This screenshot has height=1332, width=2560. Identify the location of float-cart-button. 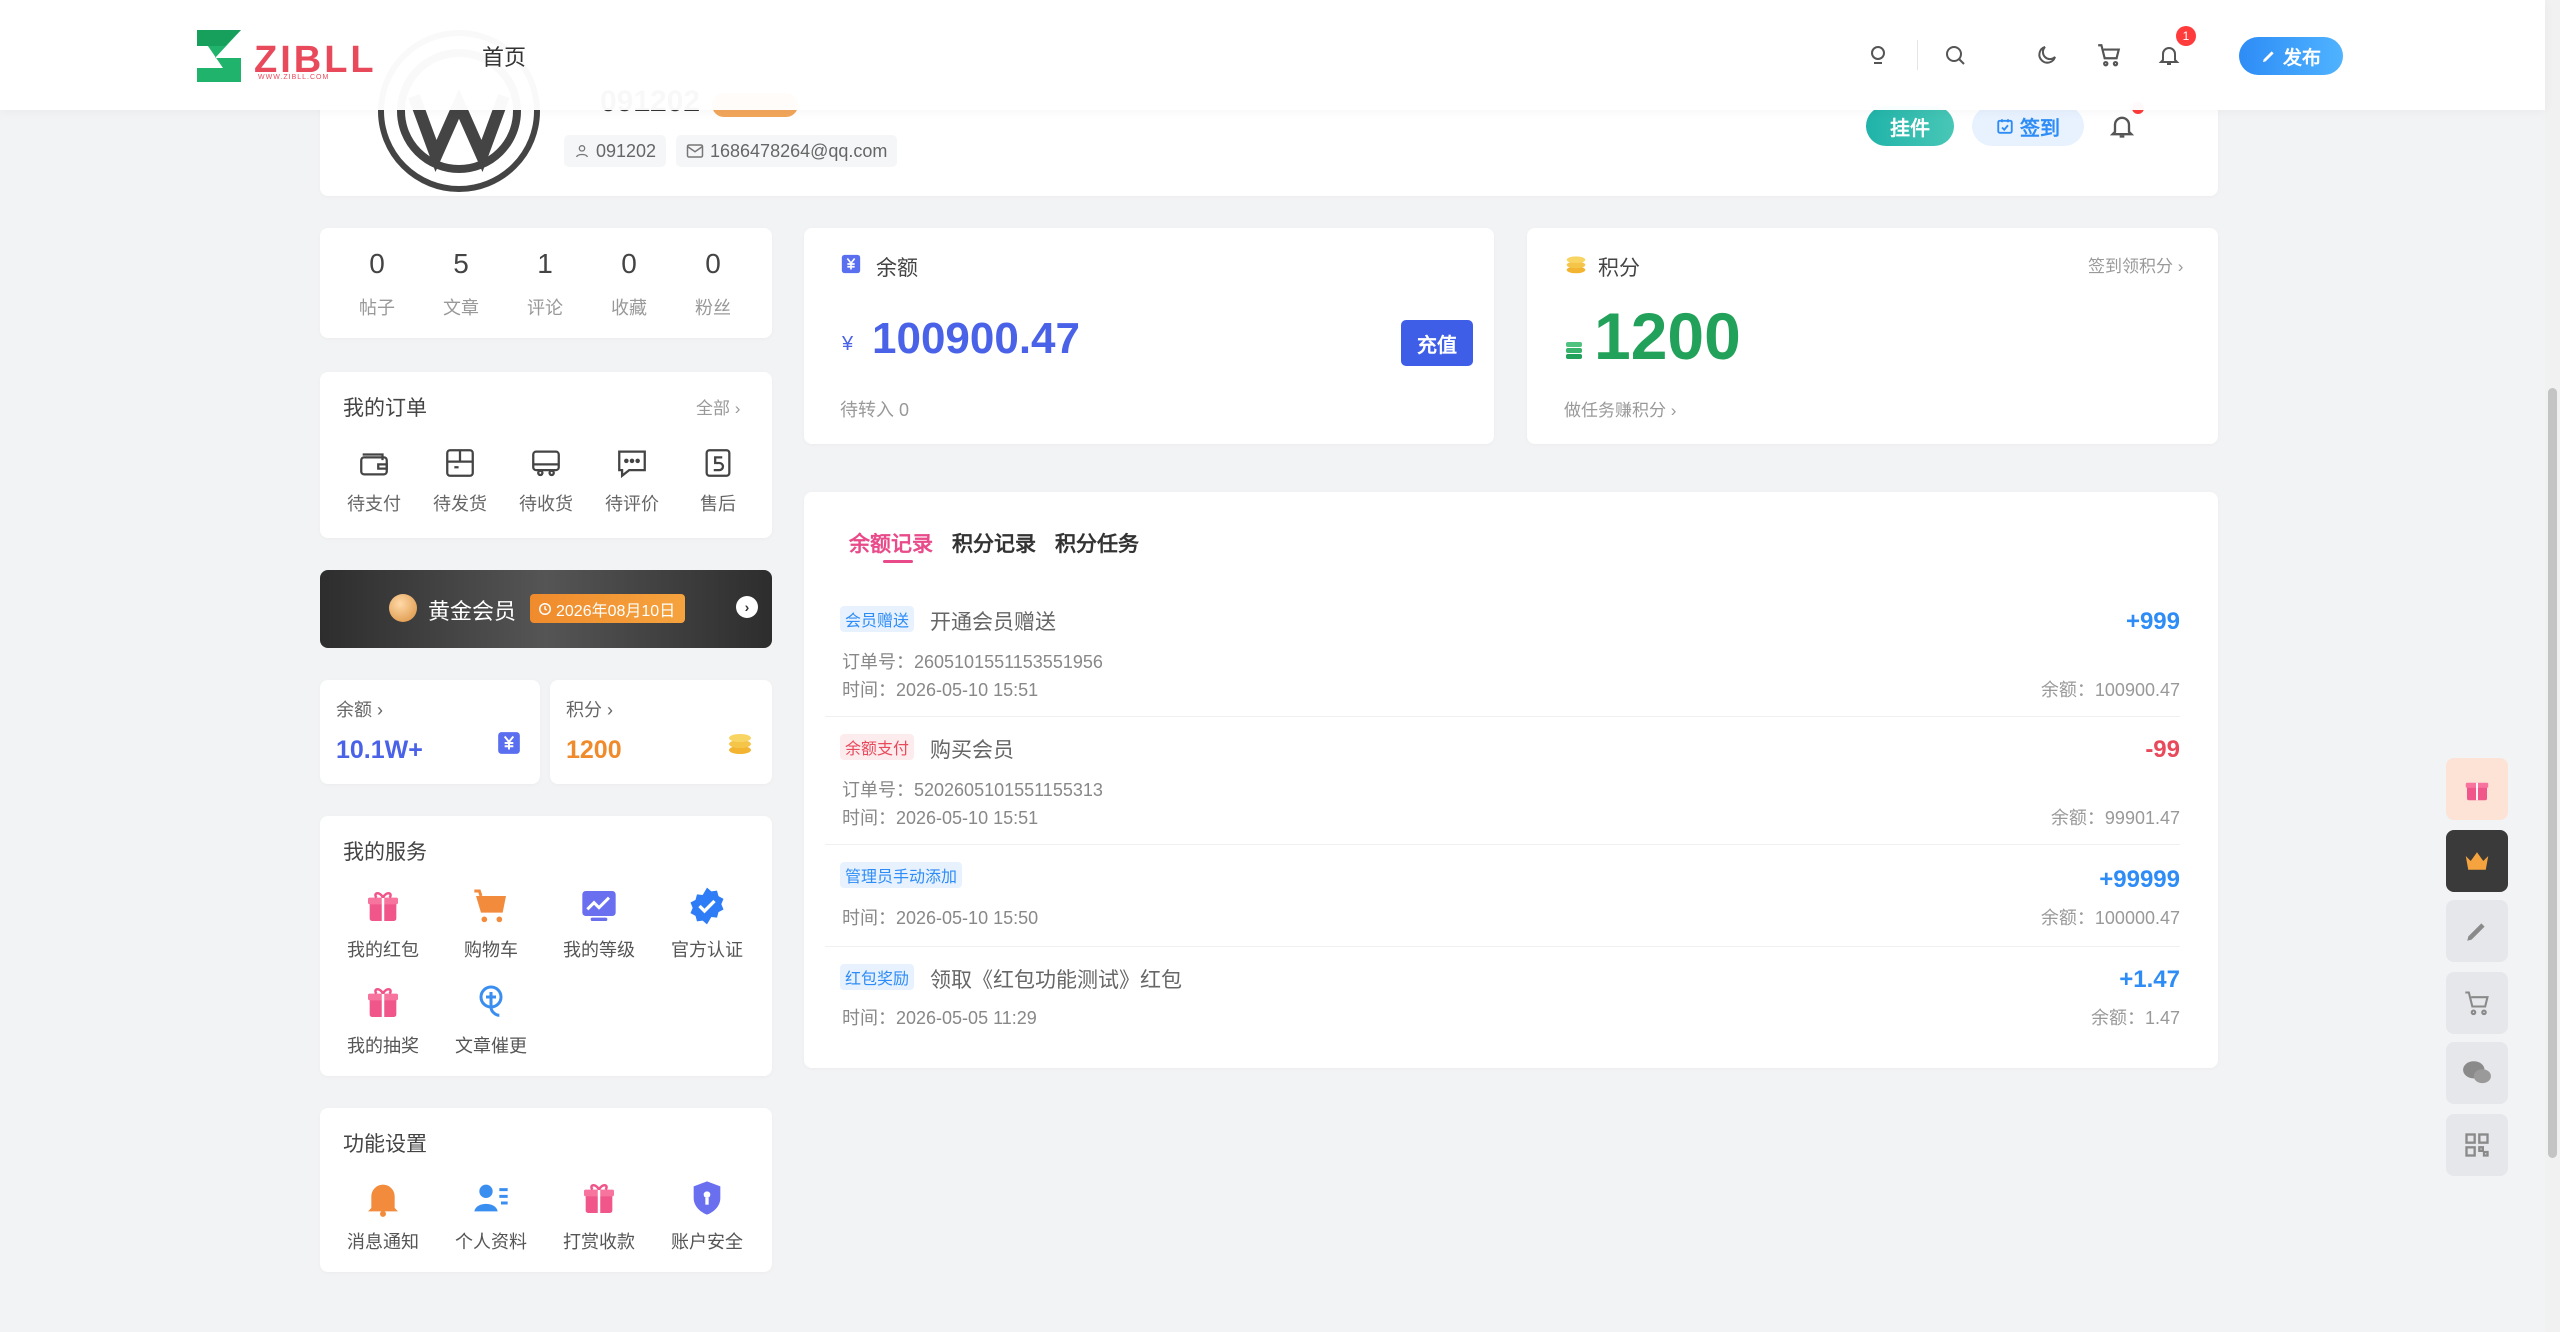
(2477, 1003).